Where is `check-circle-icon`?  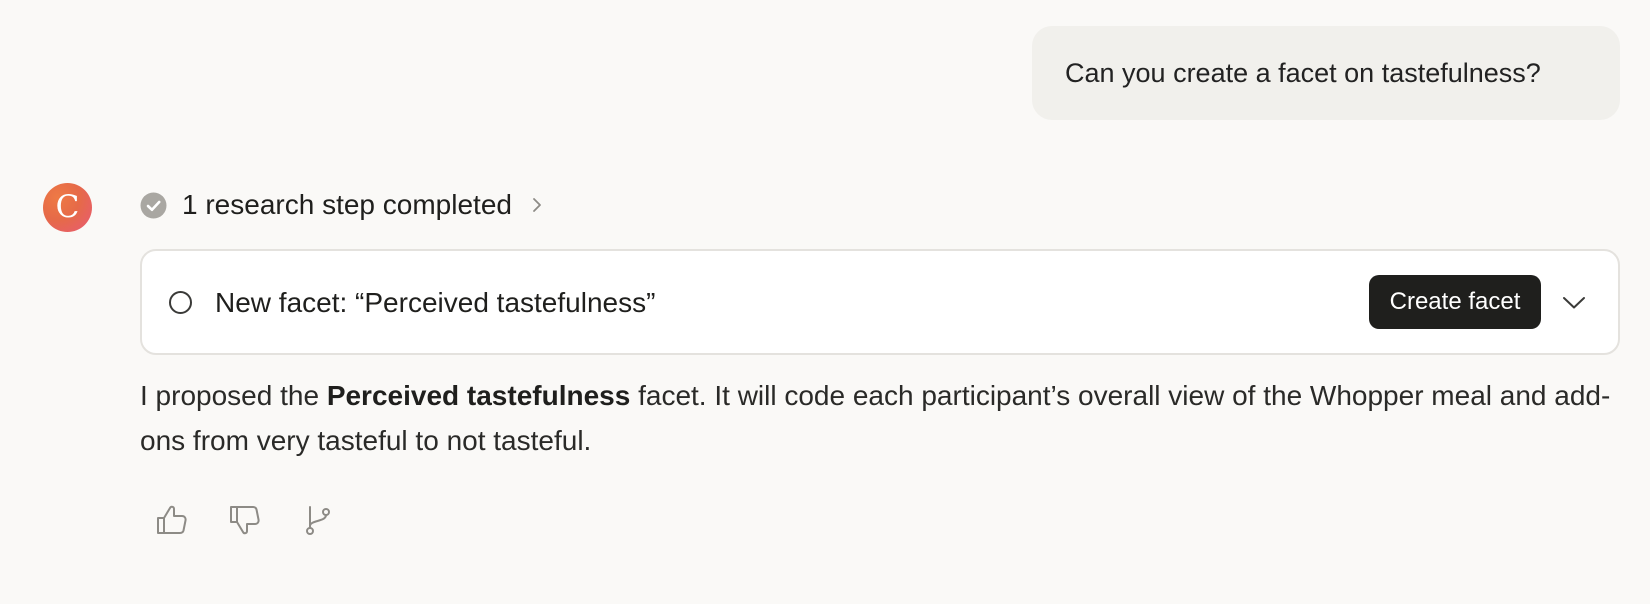 check-circle-icon is located at coordinates (153, 205).